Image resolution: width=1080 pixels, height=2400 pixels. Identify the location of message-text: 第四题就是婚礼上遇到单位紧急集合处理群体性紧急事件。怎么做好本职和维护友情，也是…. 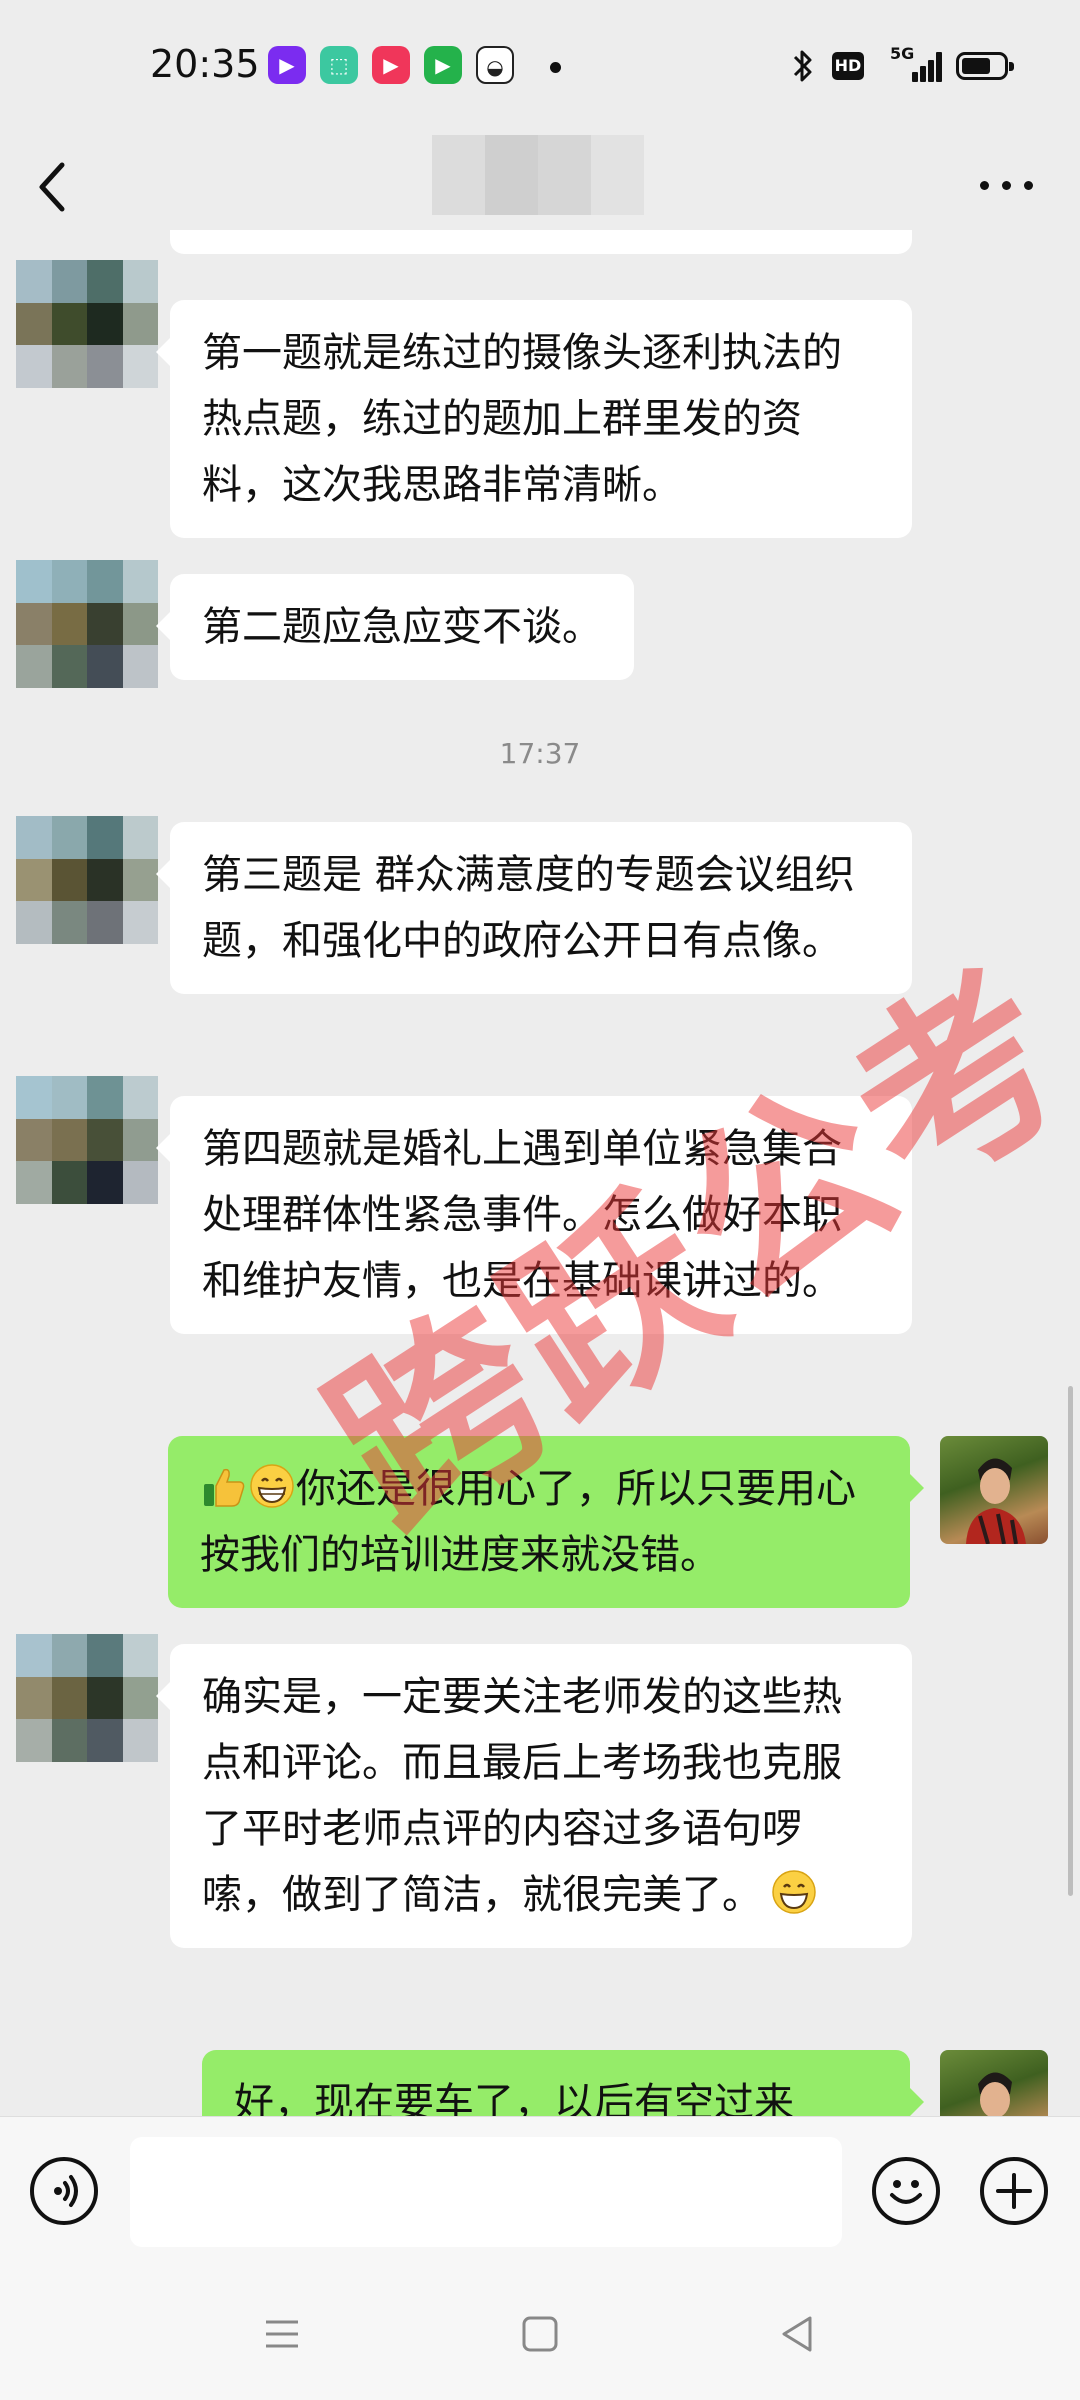
(522, 1215).